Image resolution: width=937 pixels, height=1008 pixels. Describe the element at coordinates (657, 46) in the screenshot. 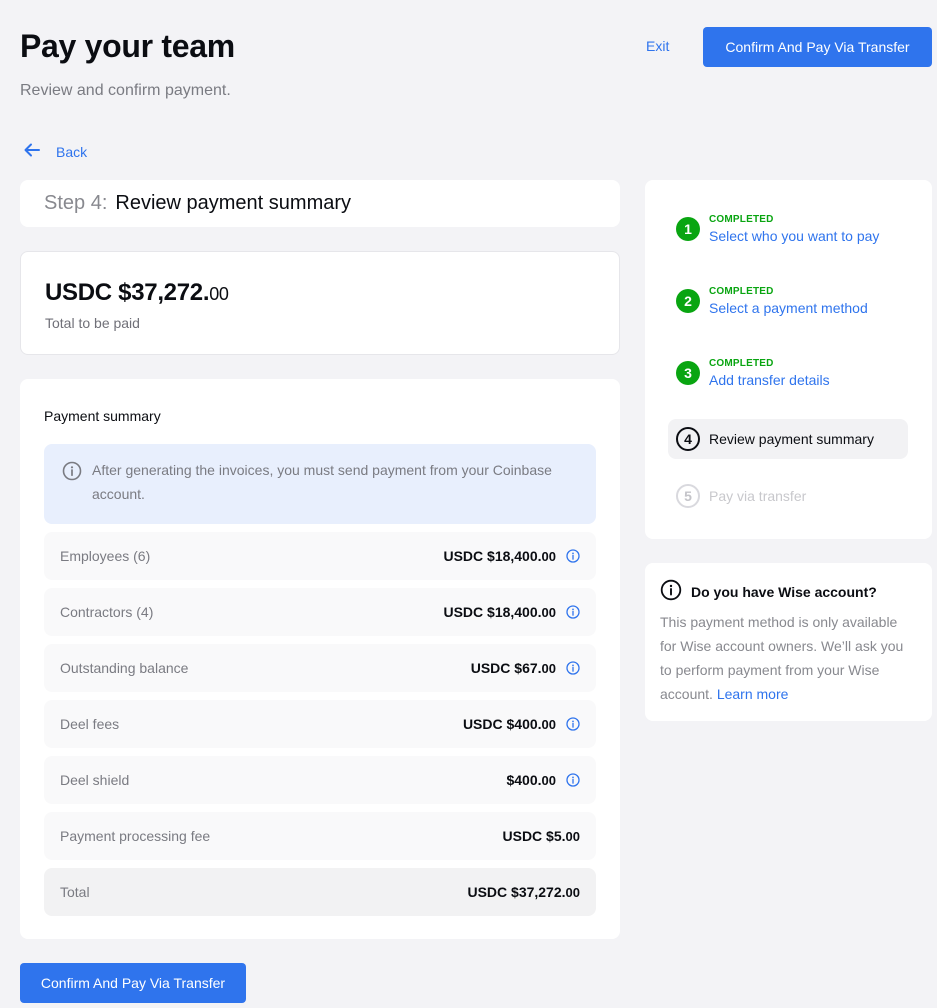

I see `exit-link: Exit` at that location.